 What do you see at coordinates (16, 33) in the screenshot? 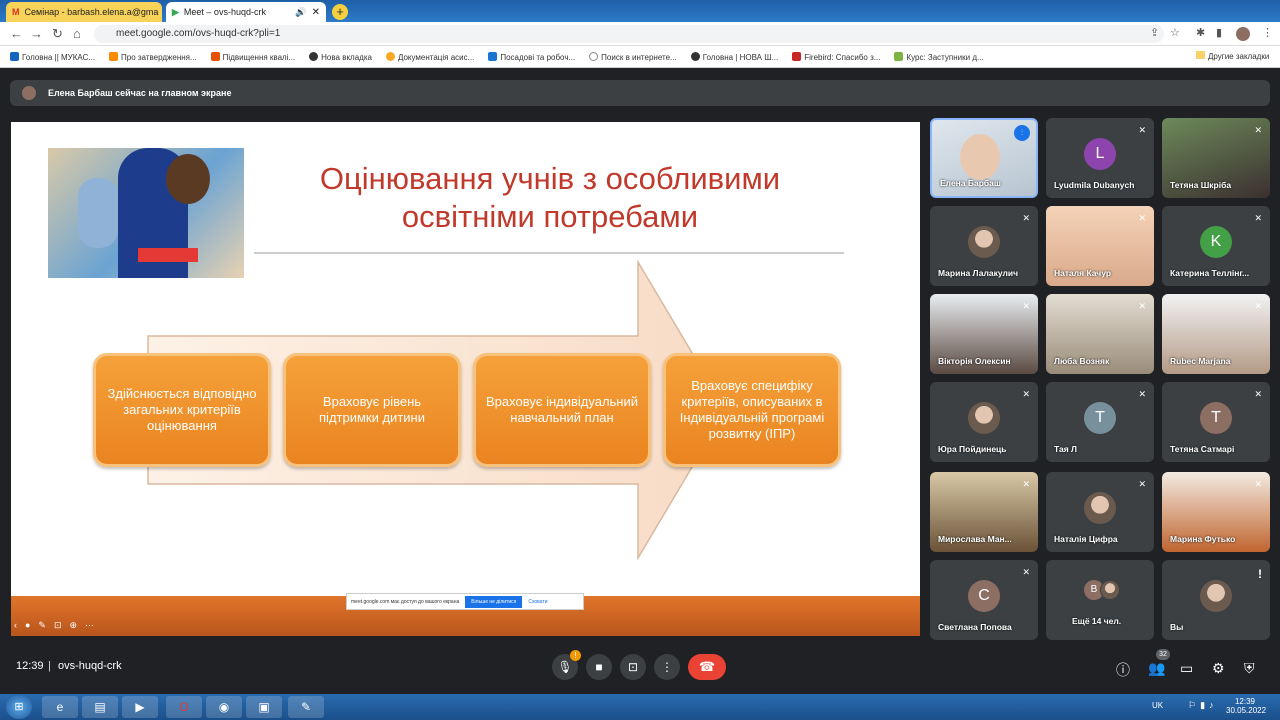
I see `back-icon: ←` at bounding box center [16, 33].